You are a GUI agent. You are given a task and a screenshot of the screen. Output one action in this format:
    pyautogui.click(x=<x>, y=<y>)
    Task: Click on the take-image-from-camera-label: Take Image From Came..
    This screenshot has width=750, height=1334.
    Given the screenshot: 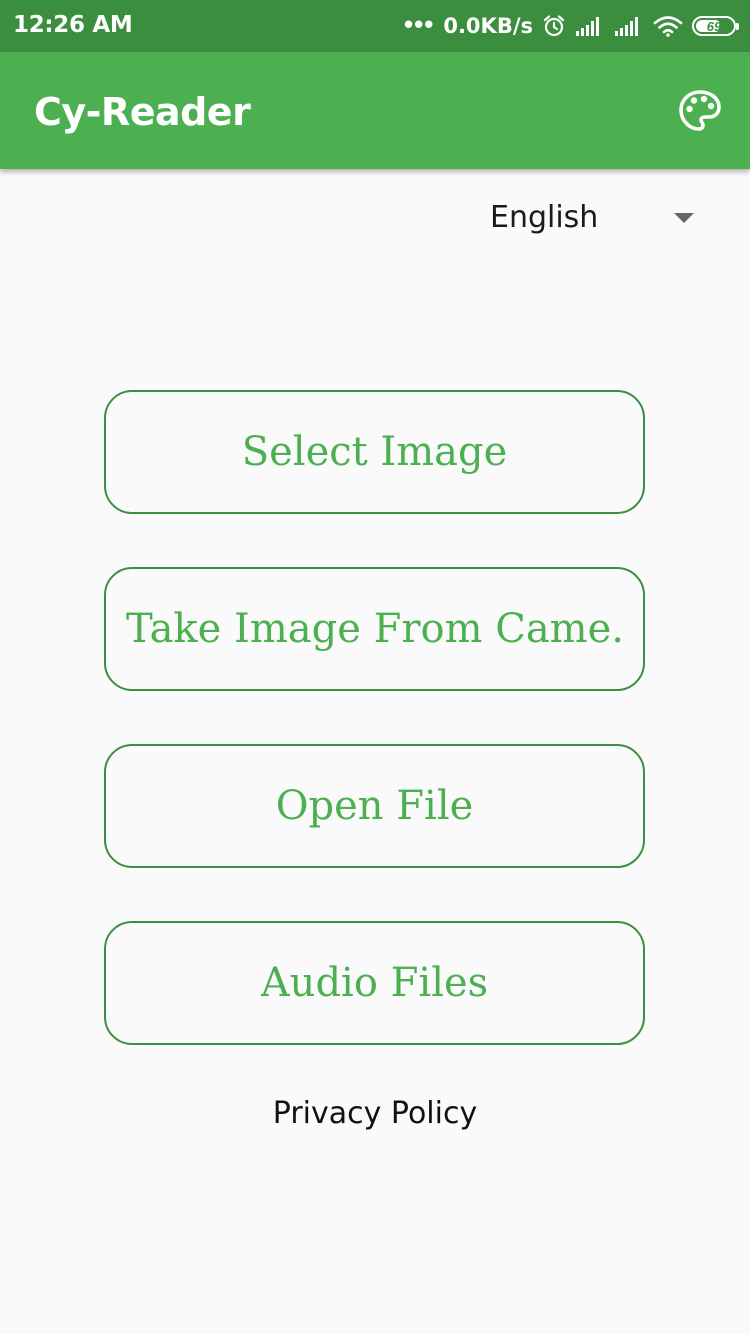 What is the action you would take?
    pyautogui.click(x=374, y=629)
    